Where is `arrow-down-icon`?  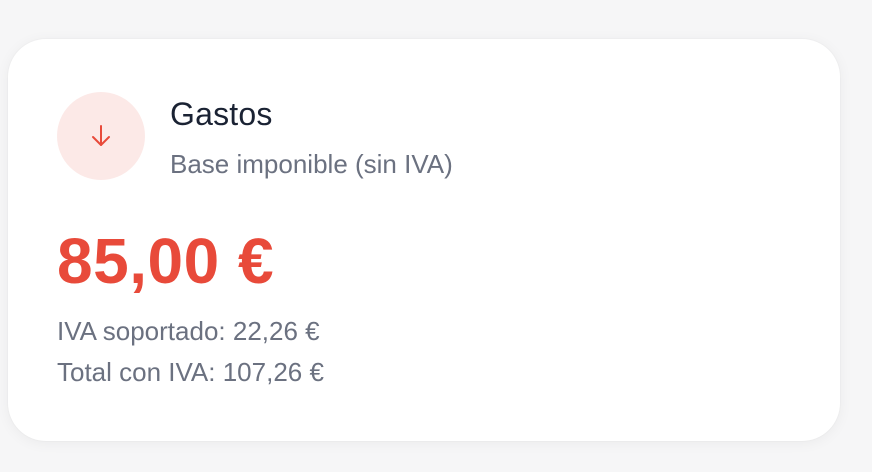
arrow-down-icon is located at coordinates (101, 135).